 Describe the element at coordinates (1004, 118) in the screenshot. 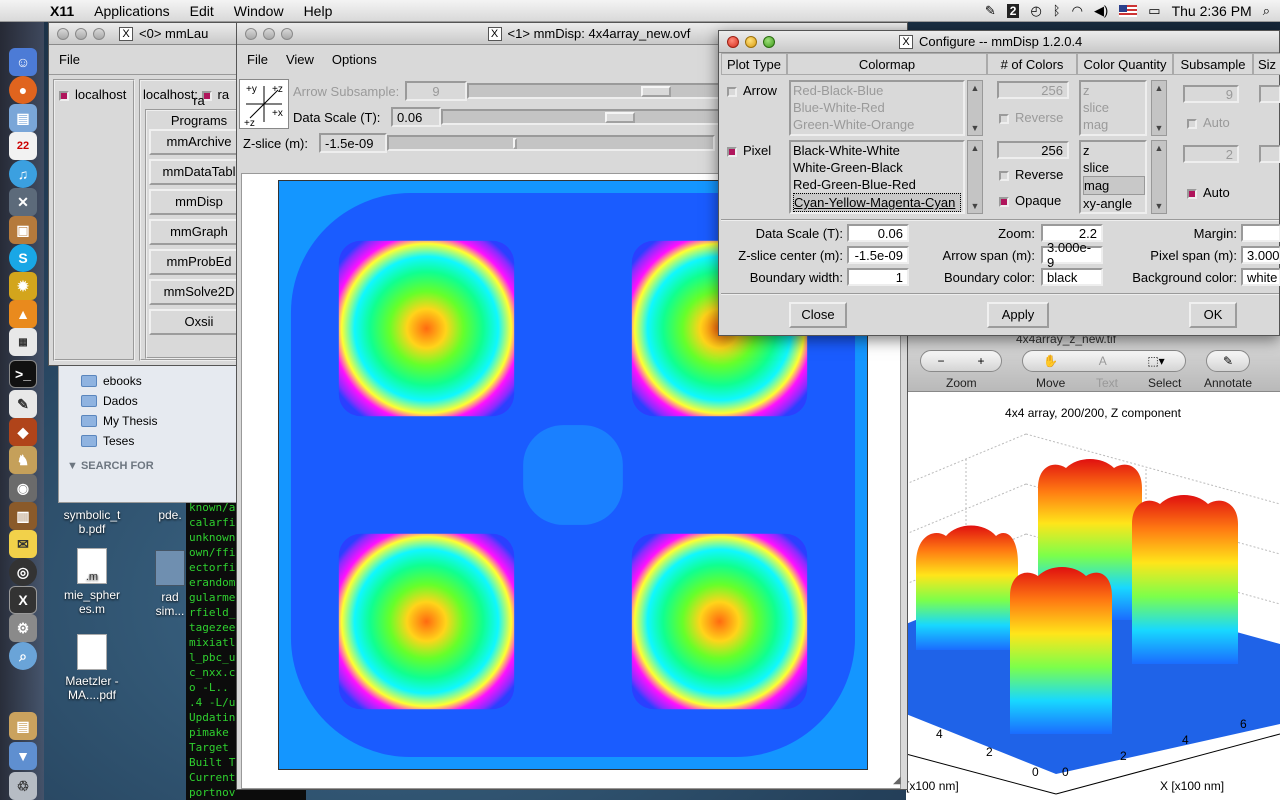

I see `arrow-reverse-checkbox` at that location.